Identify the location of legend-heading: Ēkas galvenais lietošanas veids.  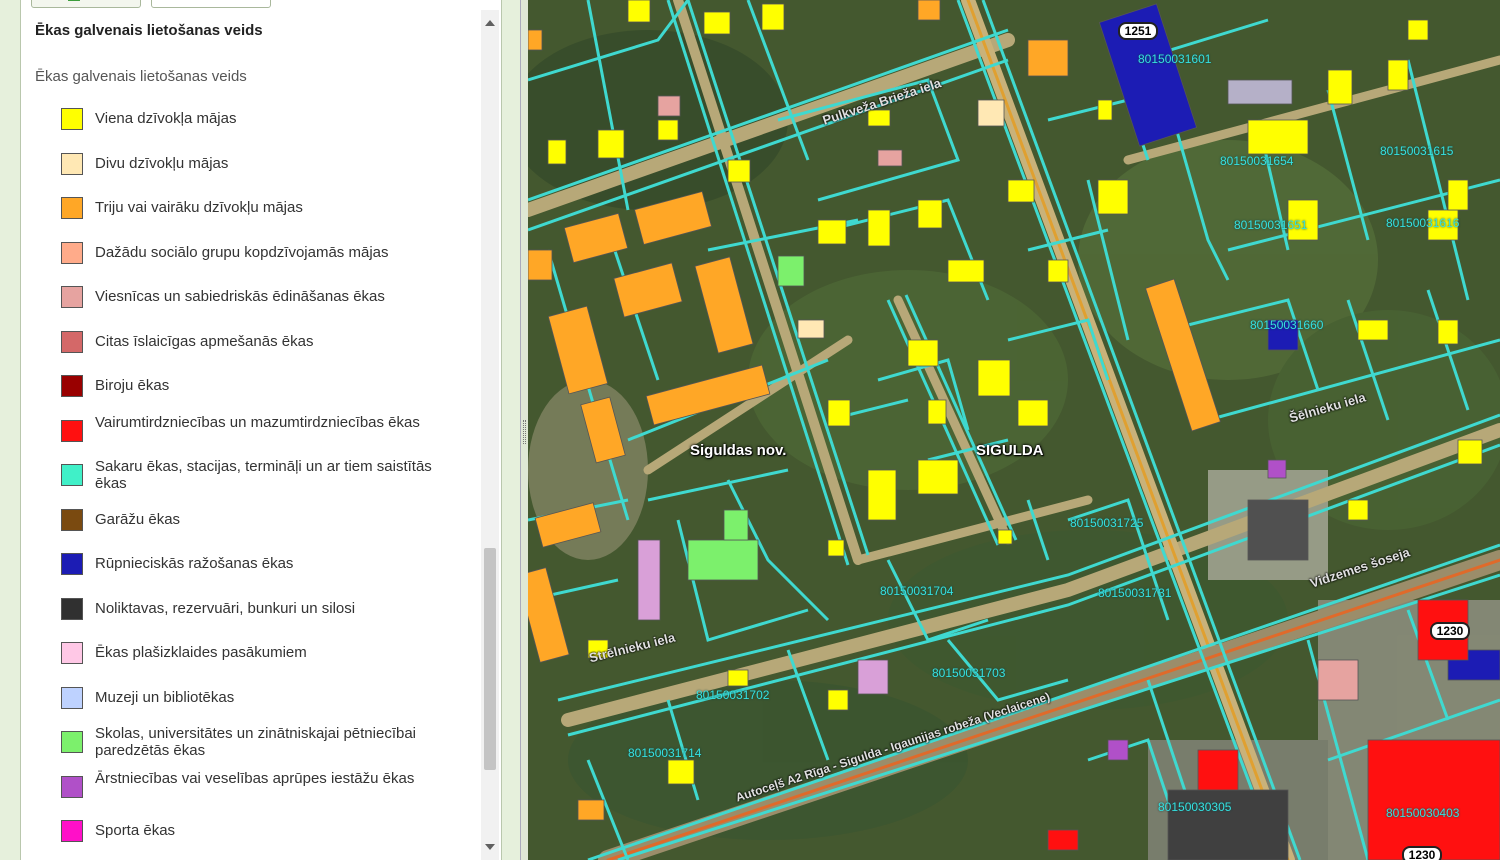
(149, 30).